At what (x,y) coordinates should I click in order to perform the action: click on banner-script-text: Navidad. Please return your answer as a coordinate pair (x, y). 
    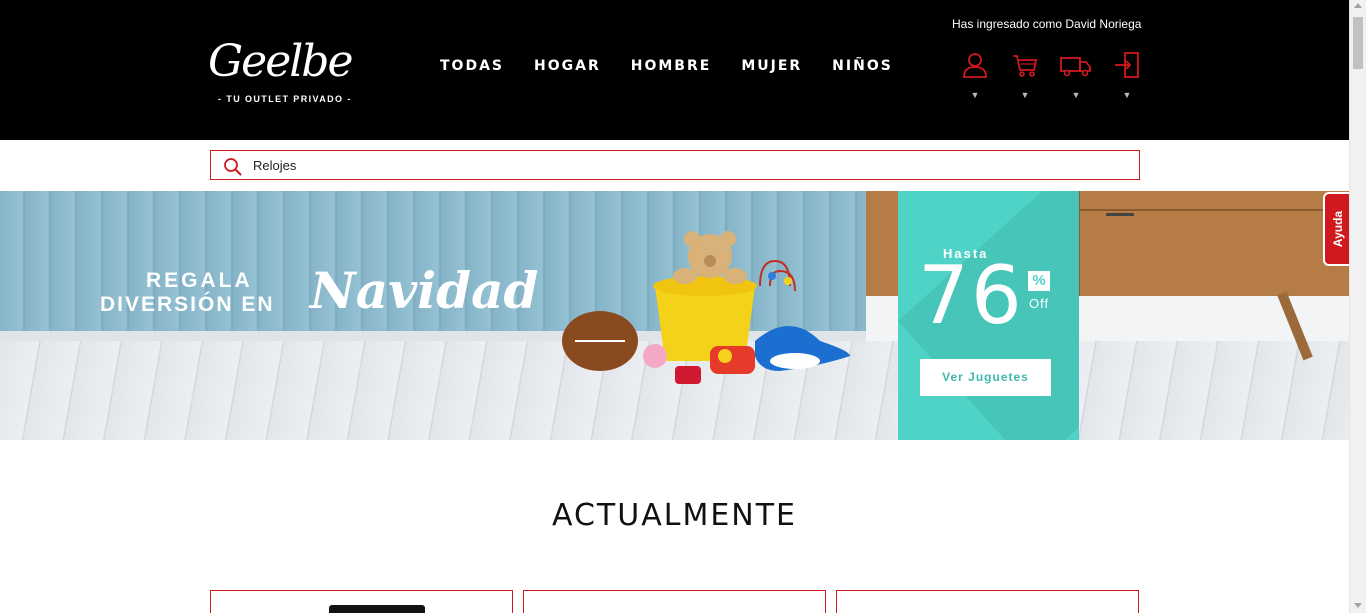
    Looking at the image, I should click on (424, 290).